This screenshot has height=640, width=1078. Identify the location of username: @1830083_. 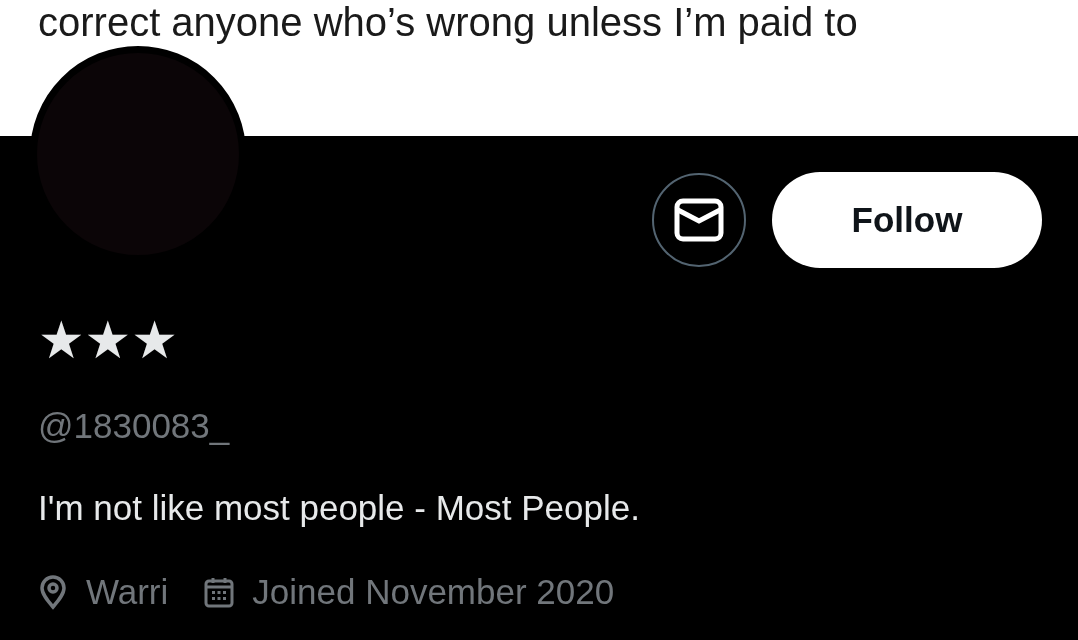
(134, 426).